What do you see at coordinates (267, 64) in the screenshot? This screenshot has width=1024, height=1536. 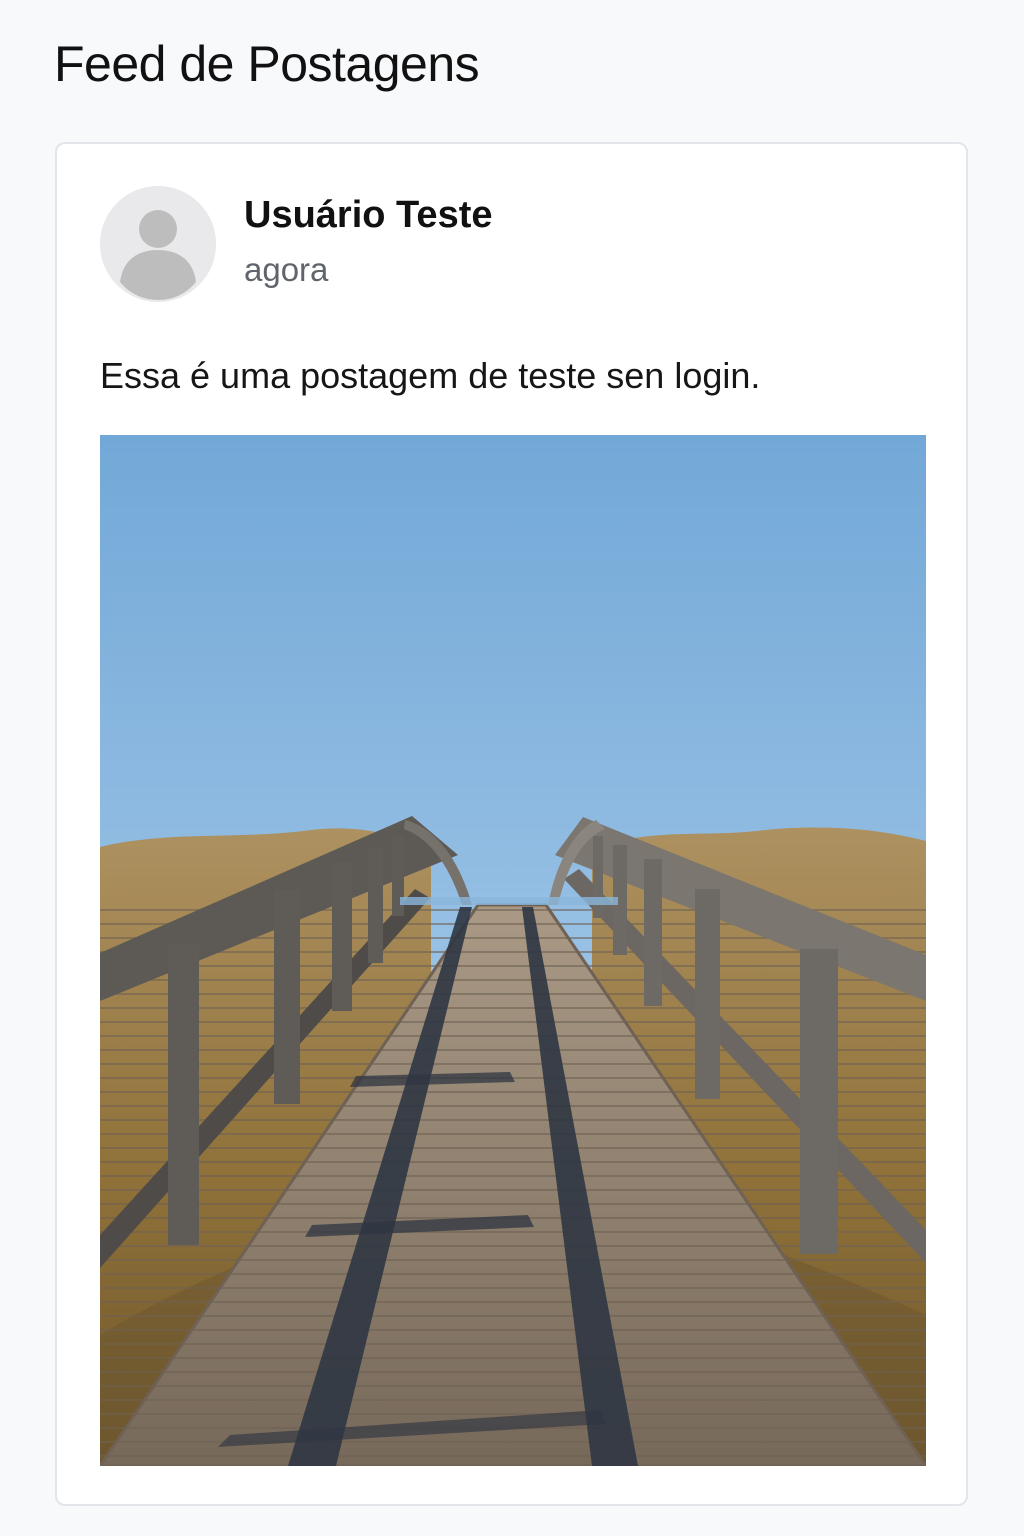 I see `page-title: Feed de Postagens` at bounding box center [267, 64].